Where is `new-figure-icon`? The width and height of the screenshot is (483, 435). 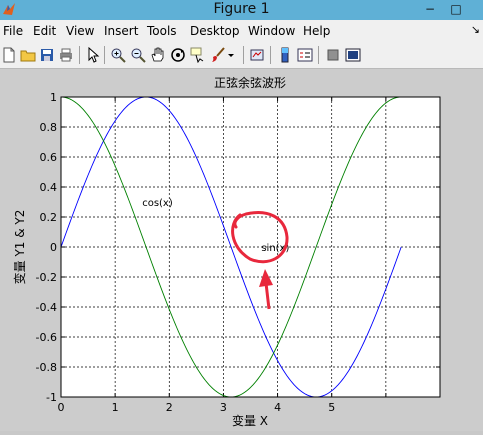
new-figure-icon is located at coordinates (9, 55).